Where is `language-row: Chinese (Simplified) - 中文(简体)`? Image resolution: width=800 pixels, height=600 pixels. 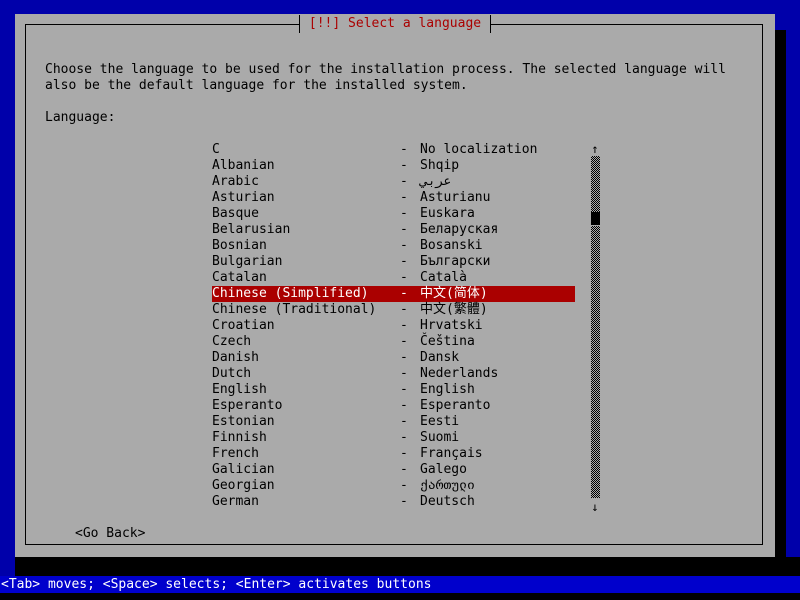
language-row: Chinese (Simplified) - 中文(简体) is located at coordinates (393, 294).